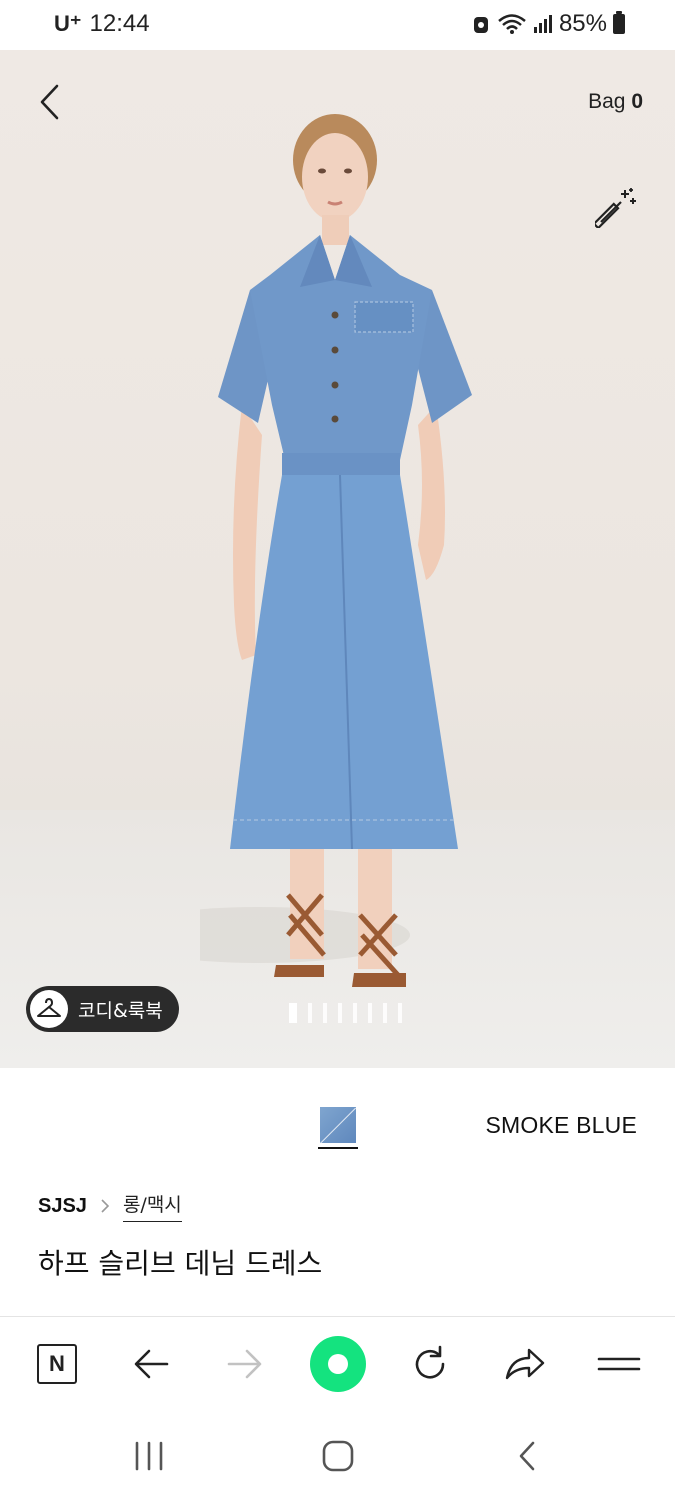 This screenshot has width=675, height=1500. I want to click on system-back-icon, so click(527, 1456).